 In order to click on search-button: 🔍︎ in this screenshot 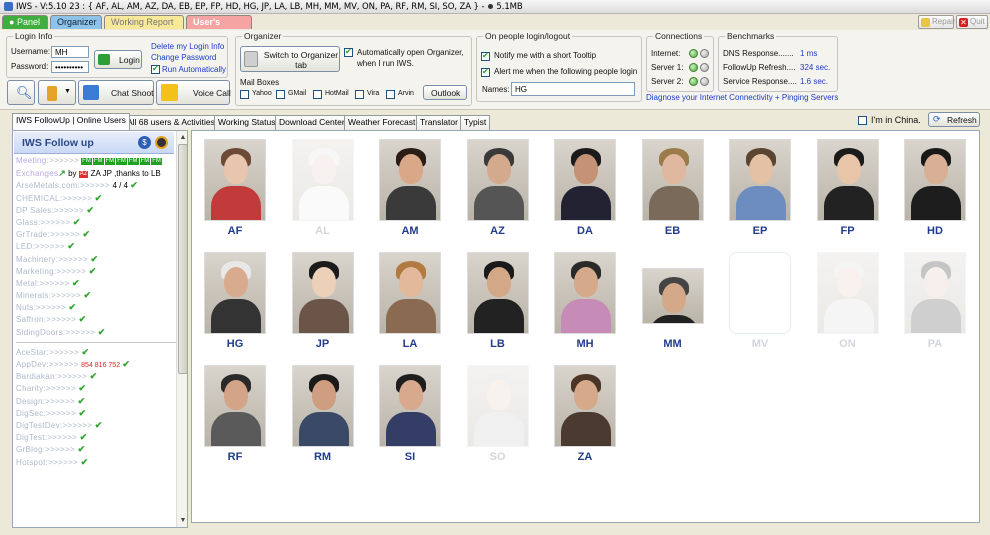, I will do `click(21, 92)`.